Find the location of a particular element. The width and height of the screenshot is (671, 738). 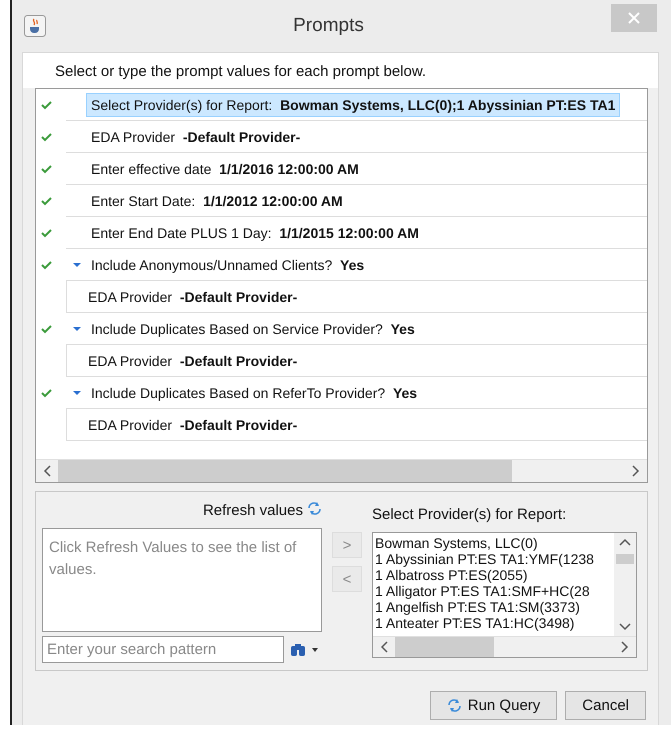

prompt-item: Enter effective date 1/1/2016 12:00:00 AM is located at coordinates (225, 168).